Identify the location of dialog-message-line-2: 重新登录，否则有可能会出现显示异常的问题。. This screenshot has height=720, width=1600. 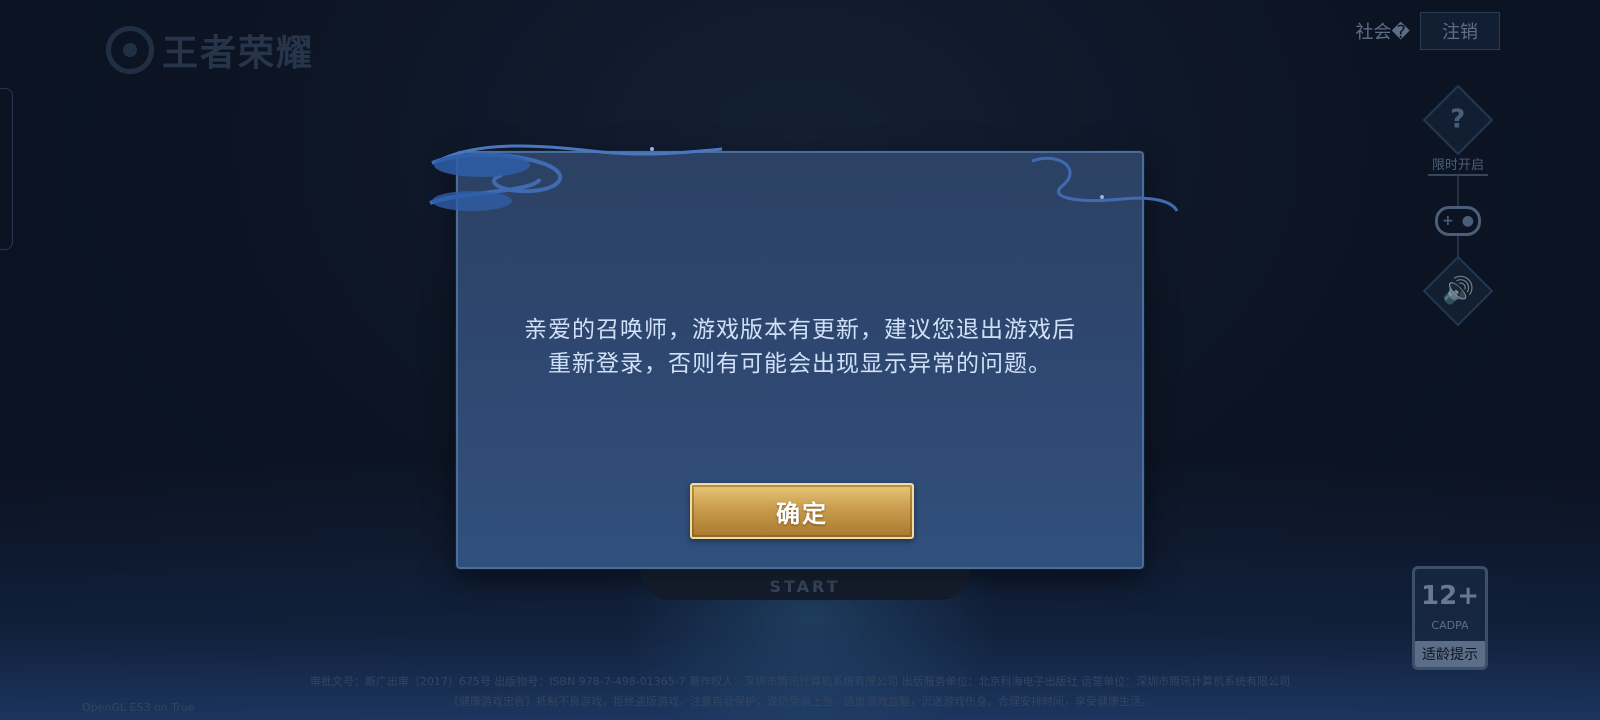
(800, 364).